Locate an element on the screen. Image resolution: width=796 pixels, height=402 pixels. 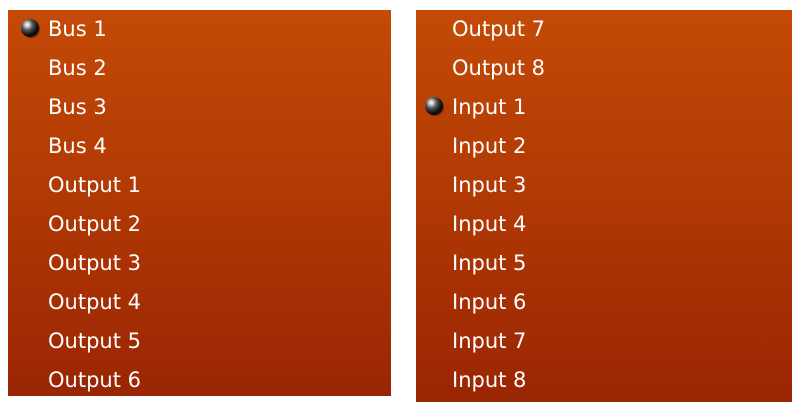
menu-item-label: Input 2 is located at coordinates (489, 146).